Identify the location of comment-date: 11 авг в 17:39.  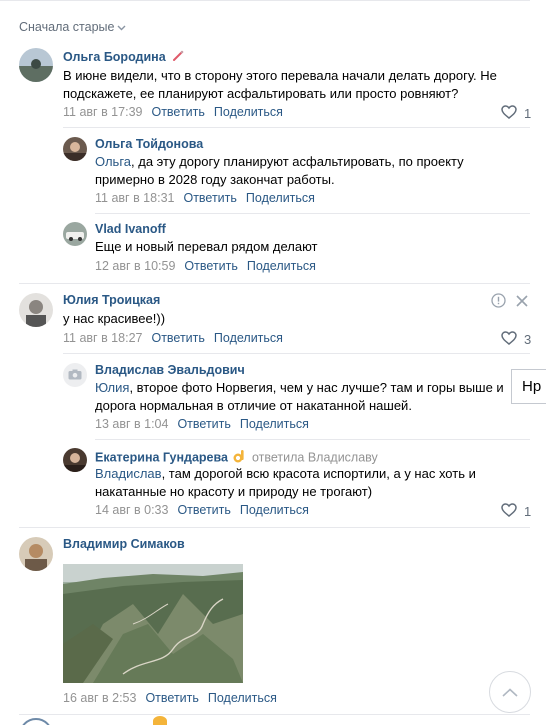
(102, 112).